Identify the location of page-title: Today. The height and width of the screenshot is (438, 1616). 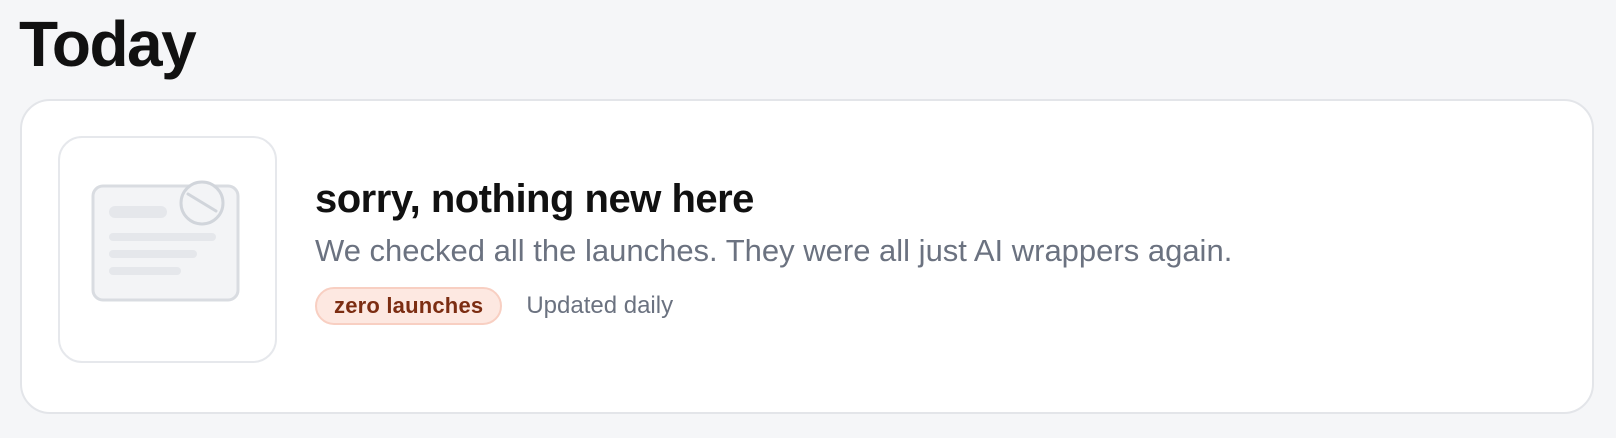
(108, 44).